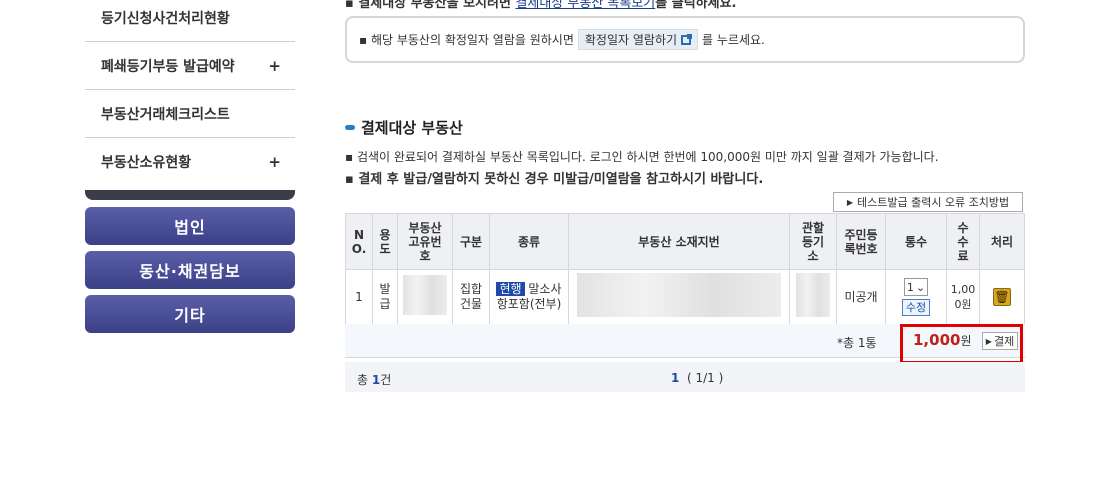 The image size is (1115, 486). Describe the element at coordinates (813, 241) in the screenshot. I see `col-registry-office: 관할 등기 소` at that location.